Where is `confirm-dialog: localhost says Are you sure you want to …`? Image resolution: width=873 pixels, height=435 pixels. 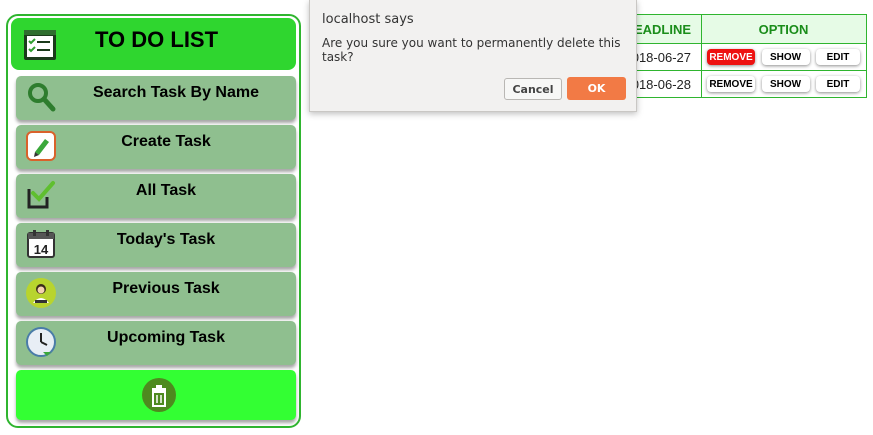
confirm-dialog: localhost says Are you sure you want to … is located at coordinates (473, 56).